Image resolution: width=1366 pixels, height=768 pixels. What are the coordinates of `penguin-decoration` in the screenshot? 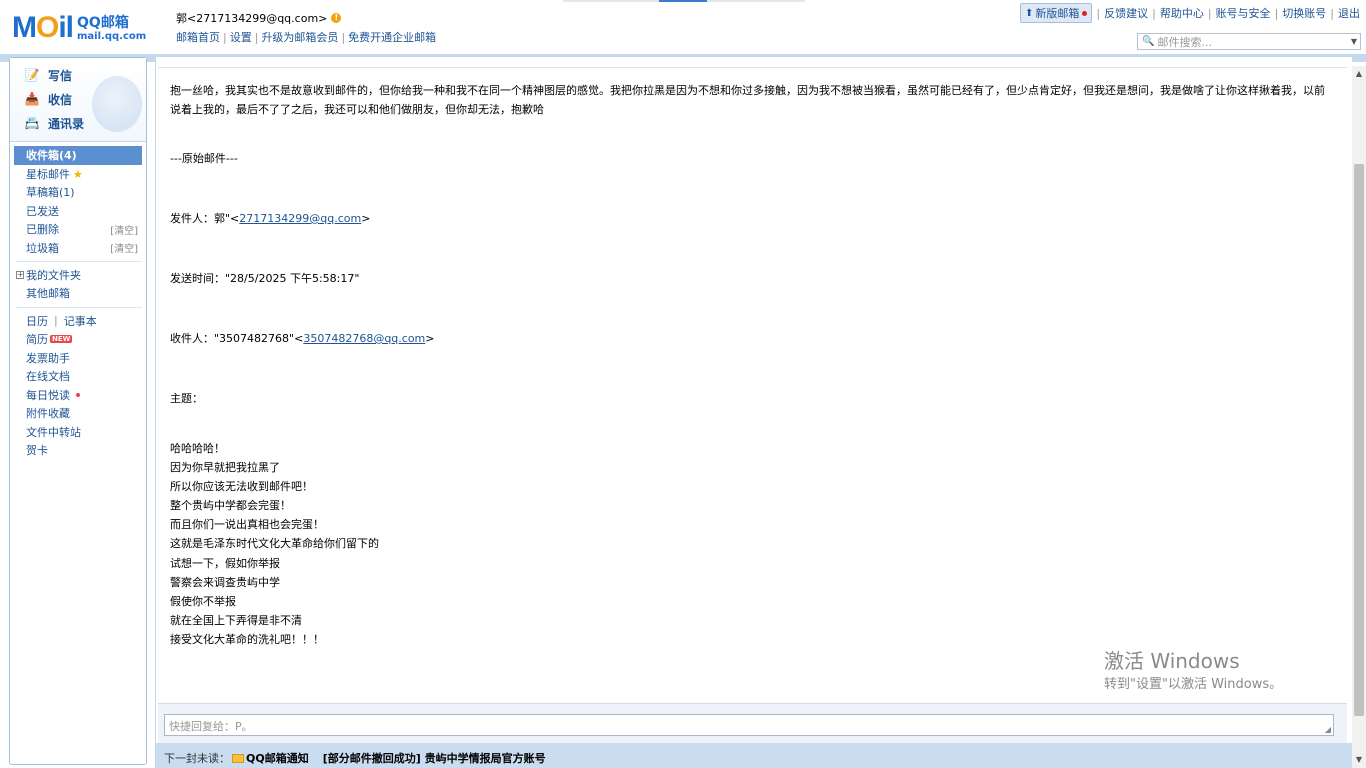 It's located at (117, 104).